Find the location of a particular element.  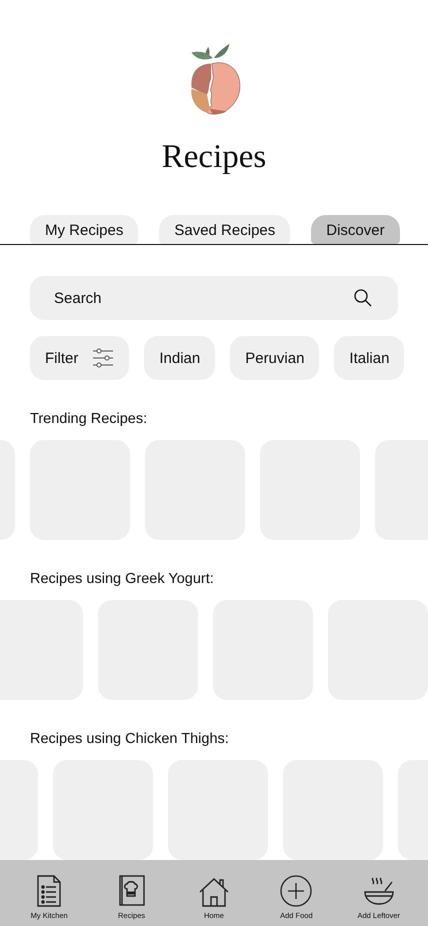

search-field: Search is located at coordinates (214, 298).